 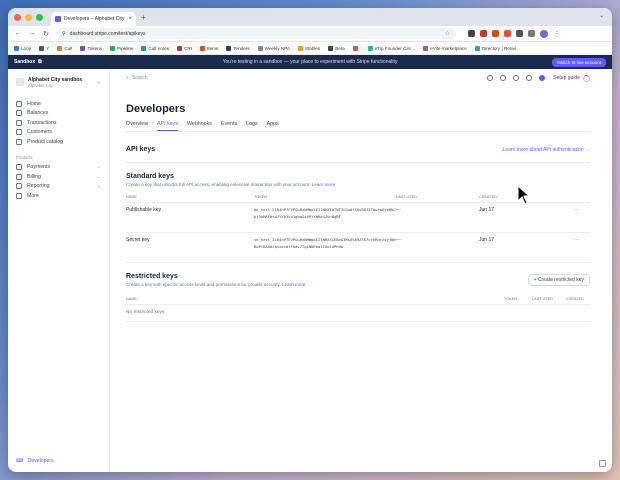 What do you see at coordinates (32, 33) in the screenshot?
I see `forward-icon: →` at bounding box center [32, 33].